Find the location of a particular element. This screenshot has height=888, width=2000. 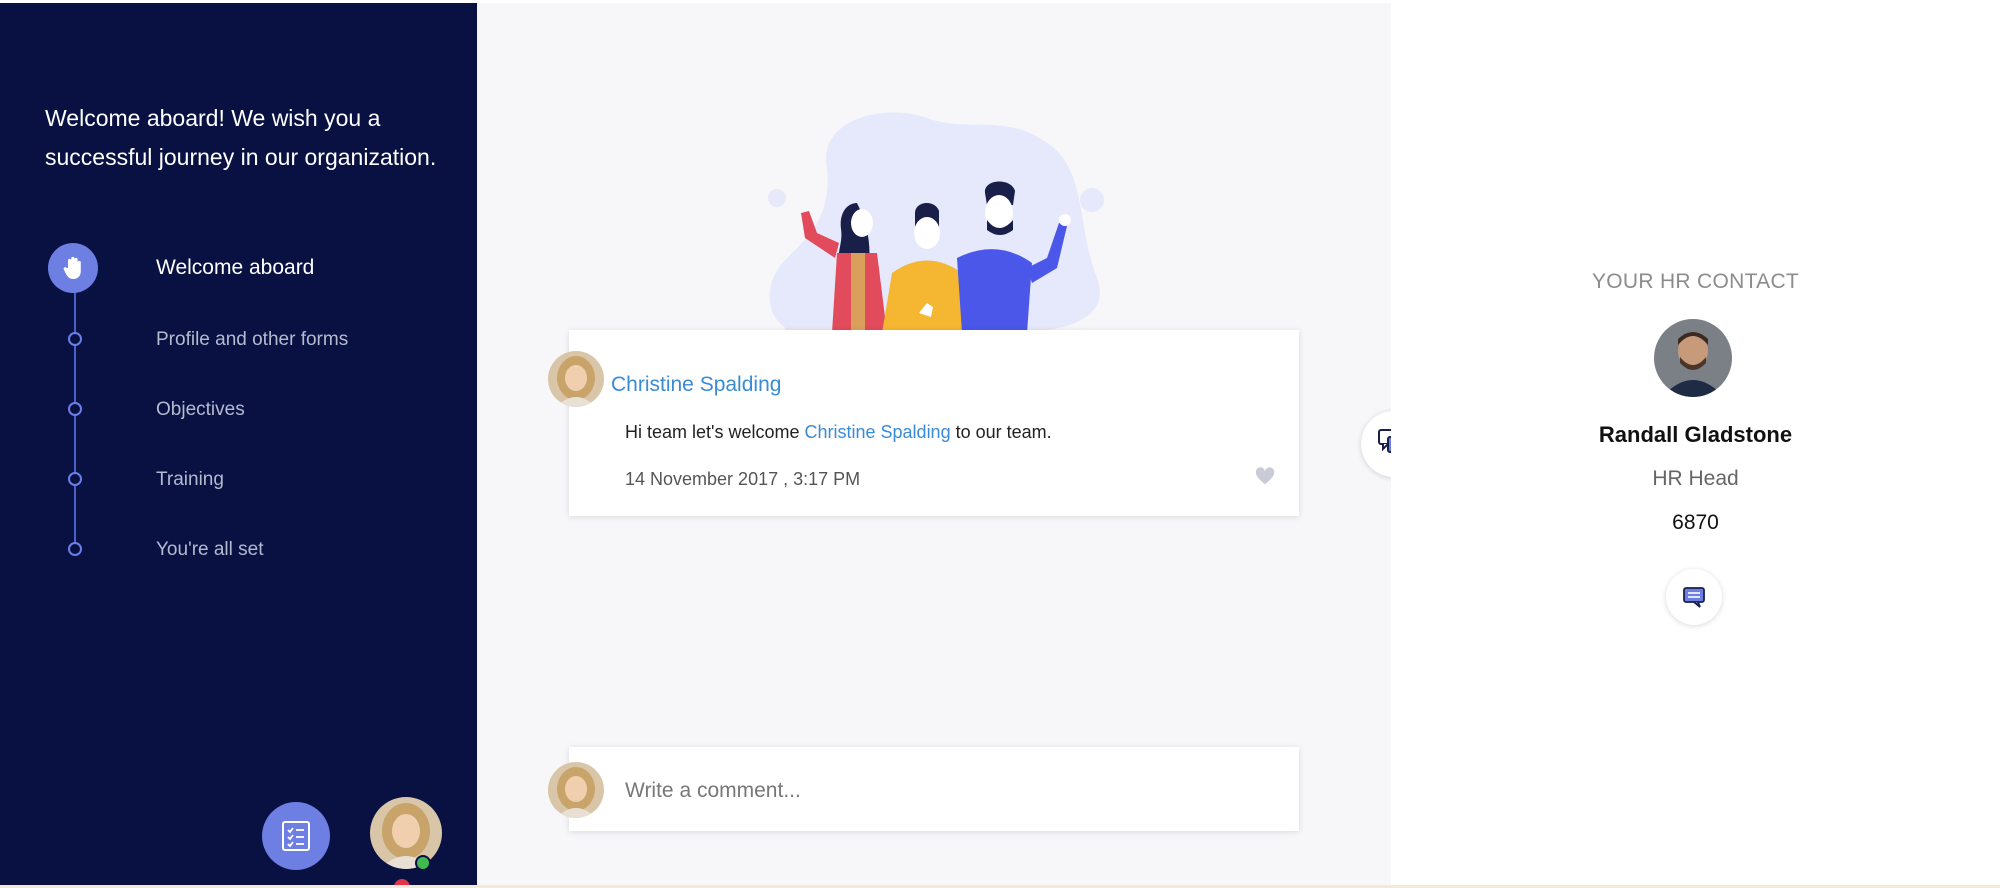

step-label: Welcome aboard is located at coordinates (235, 267).